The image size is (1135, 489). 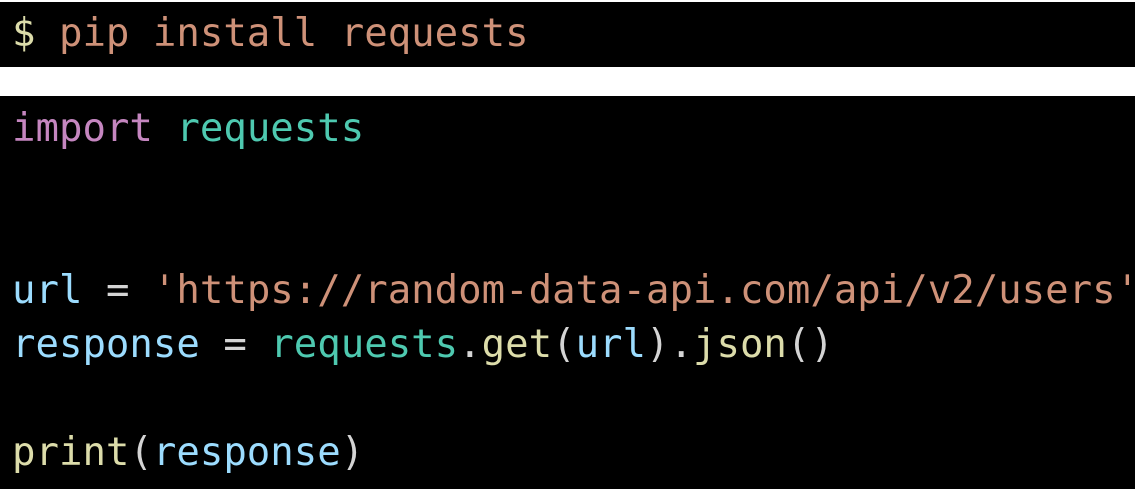 I want to click on shell-prompt: $, so click(x=24, y=33).